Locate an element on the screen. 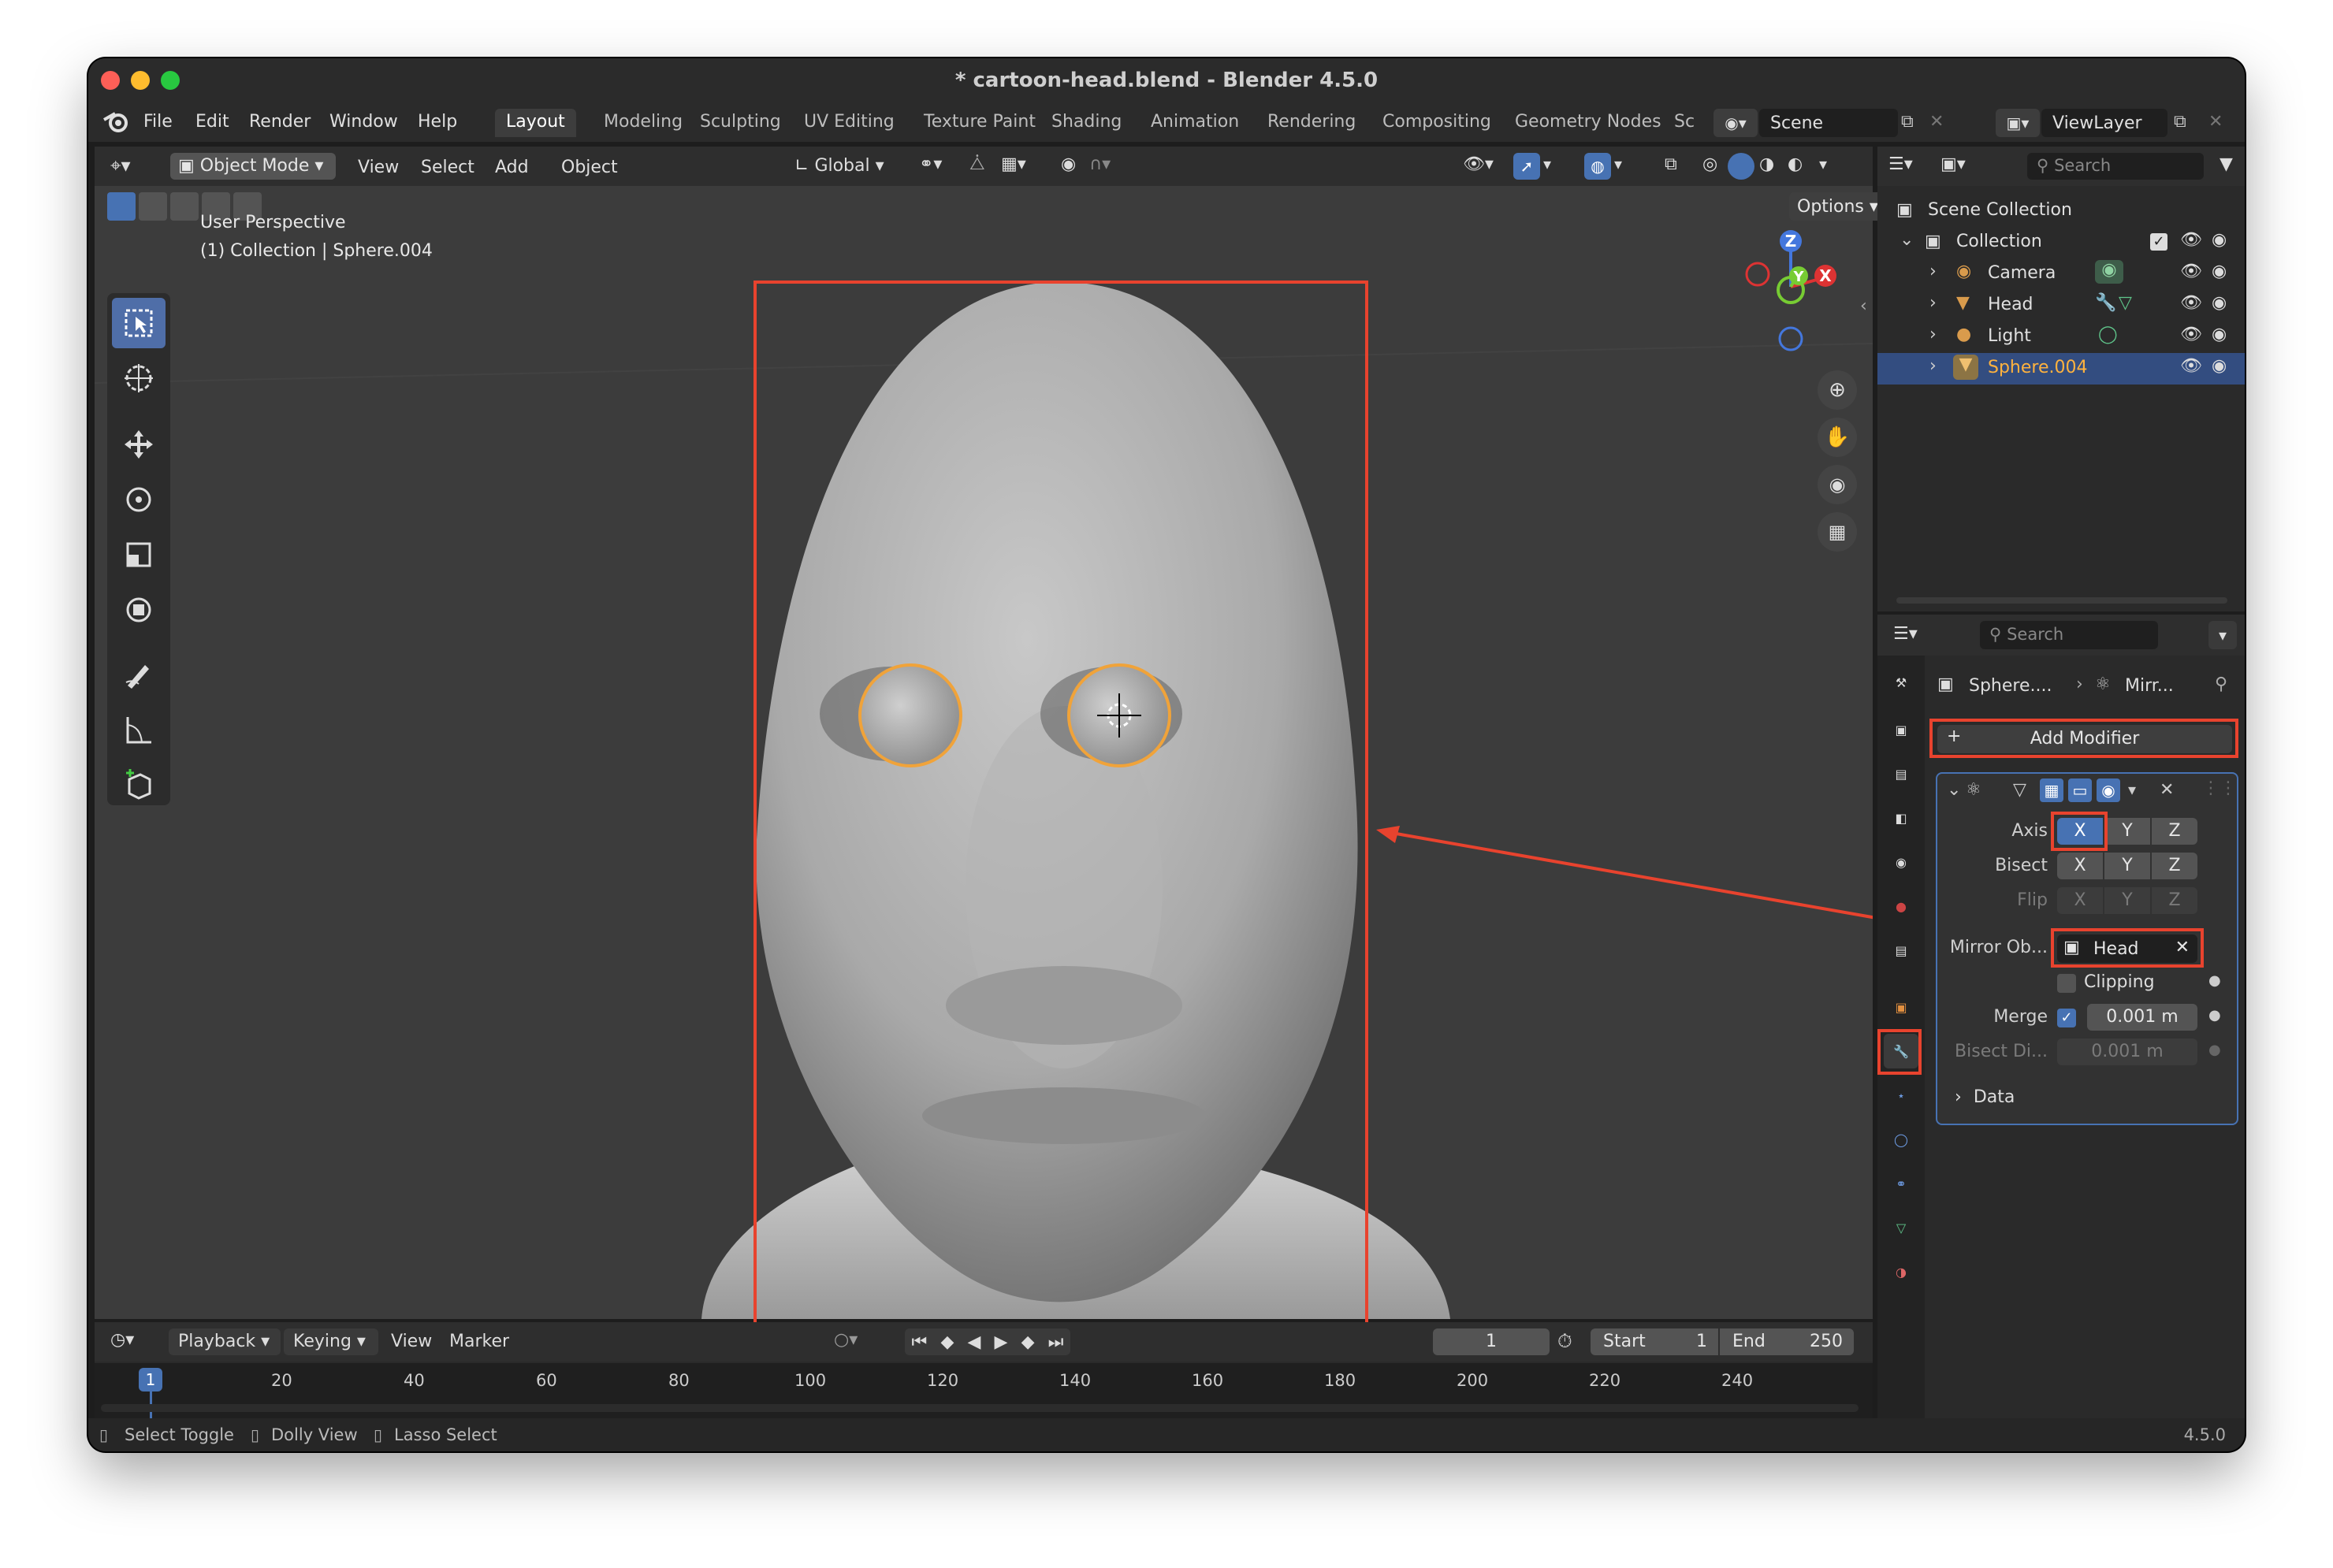  filter-icon: ▼ is located at coordinates (2226, 164).